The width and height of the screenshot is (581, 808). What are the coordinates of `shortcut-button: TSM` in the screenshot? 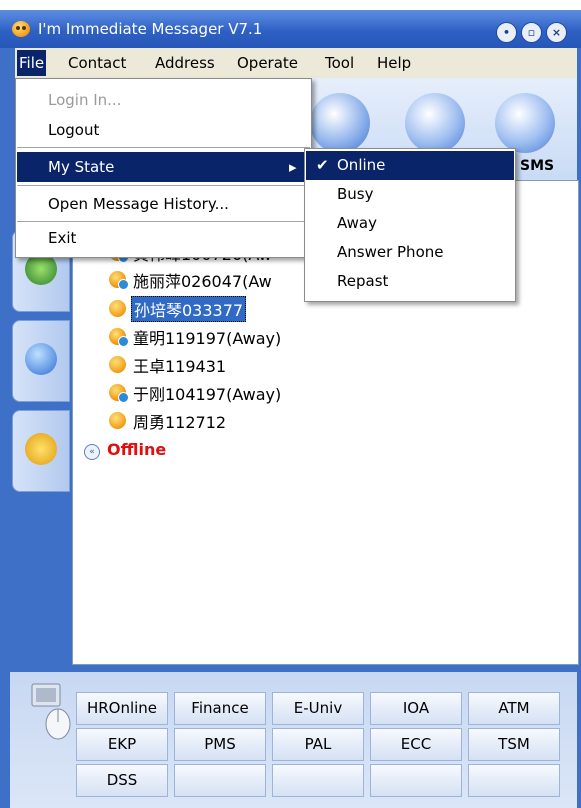 It's located at (514, 744).